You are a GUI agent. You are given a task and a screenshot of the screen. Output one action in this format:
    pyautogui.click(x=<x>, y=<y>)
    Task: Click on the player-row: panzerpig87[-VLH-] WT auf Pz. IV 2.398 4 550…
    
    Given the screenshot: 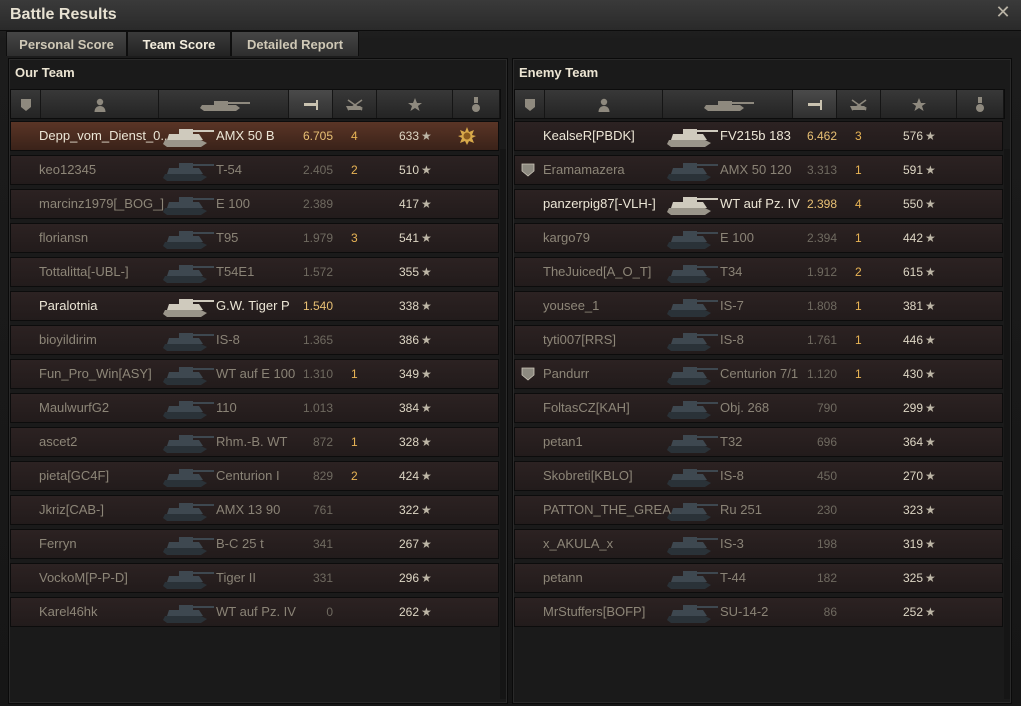 What is the action you would take?
    pyautogui.click(x=758, y=204)
    